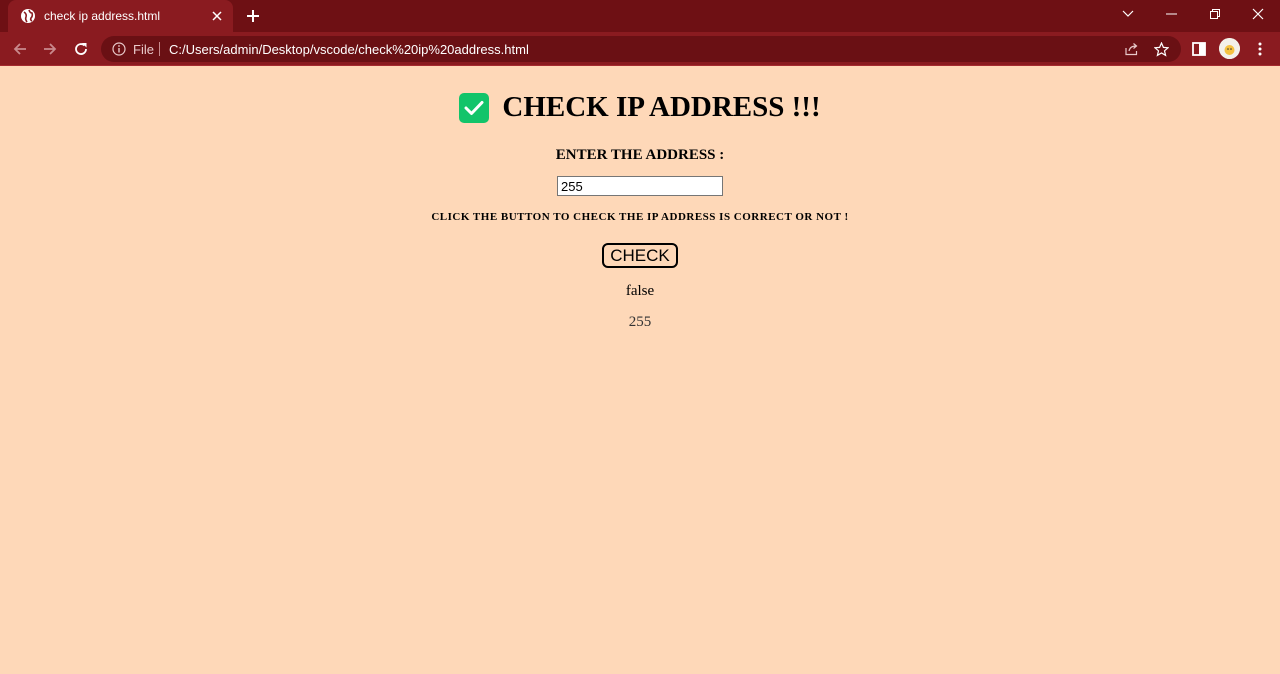 The image size is (1280, 674). What do you see at coordinates (640, 255) in the screenshot?
I see `check-button: CHECK` at bounding box center [640, 255].